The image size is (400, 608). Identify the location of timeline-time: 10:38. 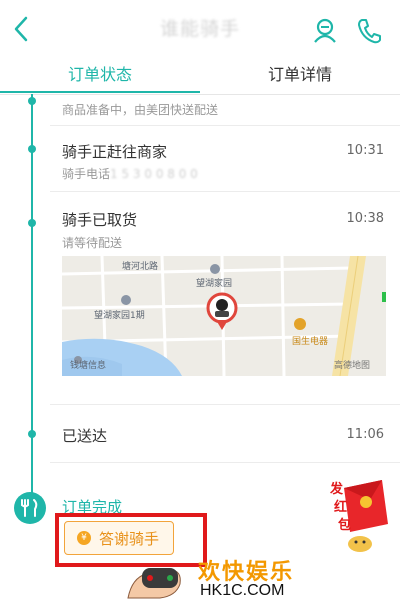
(365, 218).